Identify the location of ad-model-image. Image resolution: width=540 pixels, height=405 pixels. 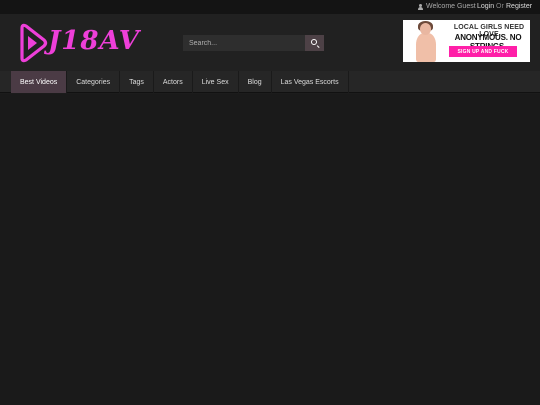
(426, 41).